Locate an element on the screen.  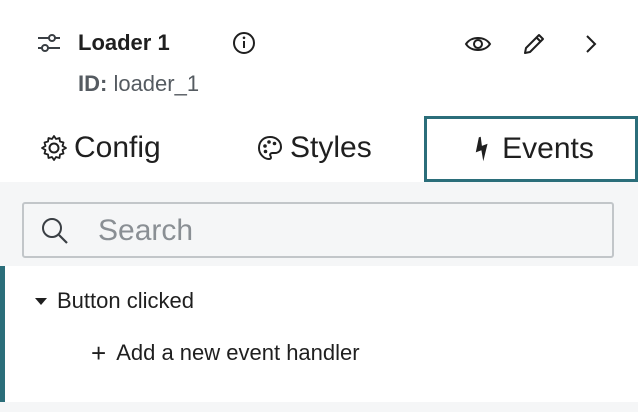
event-group-header: Button clicked is located at coordinates (114, 301).